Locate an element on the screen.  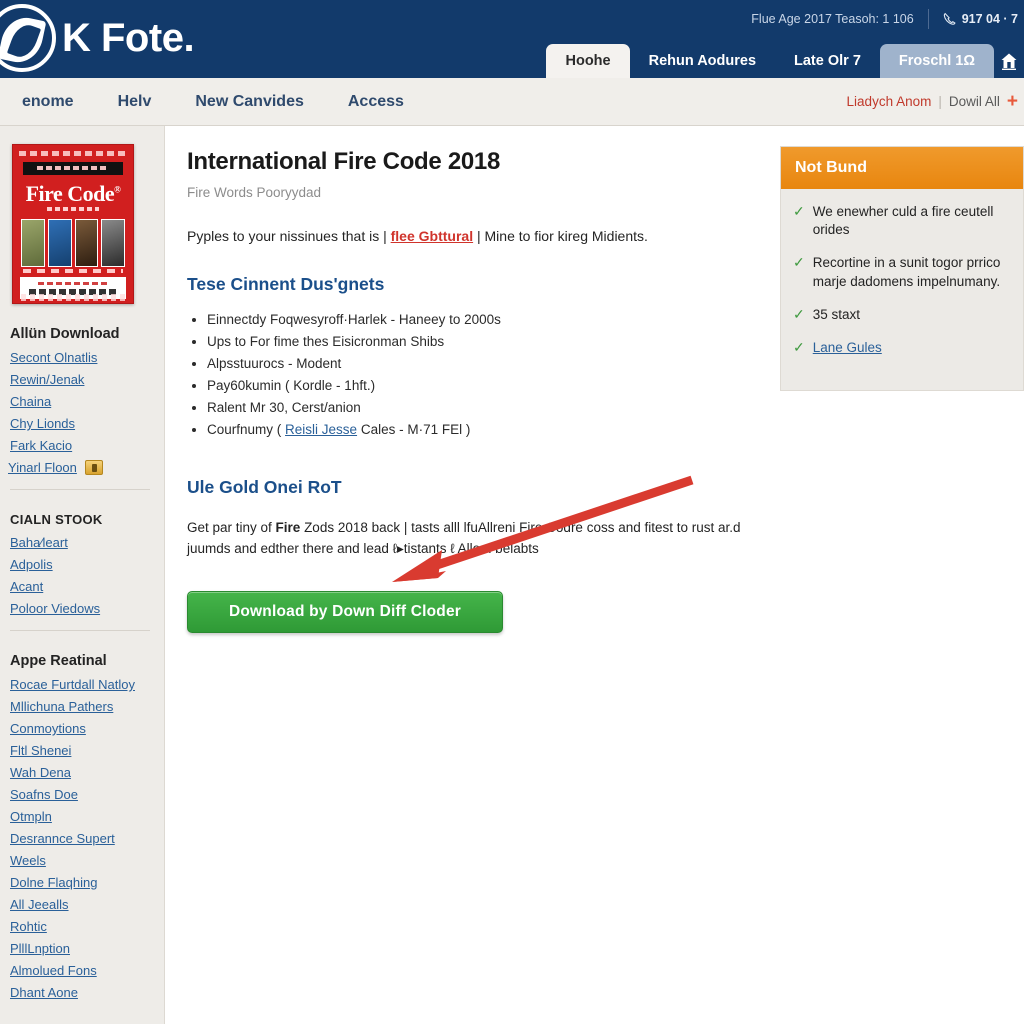
book-cover-captions is located at coordinates (73, 271).